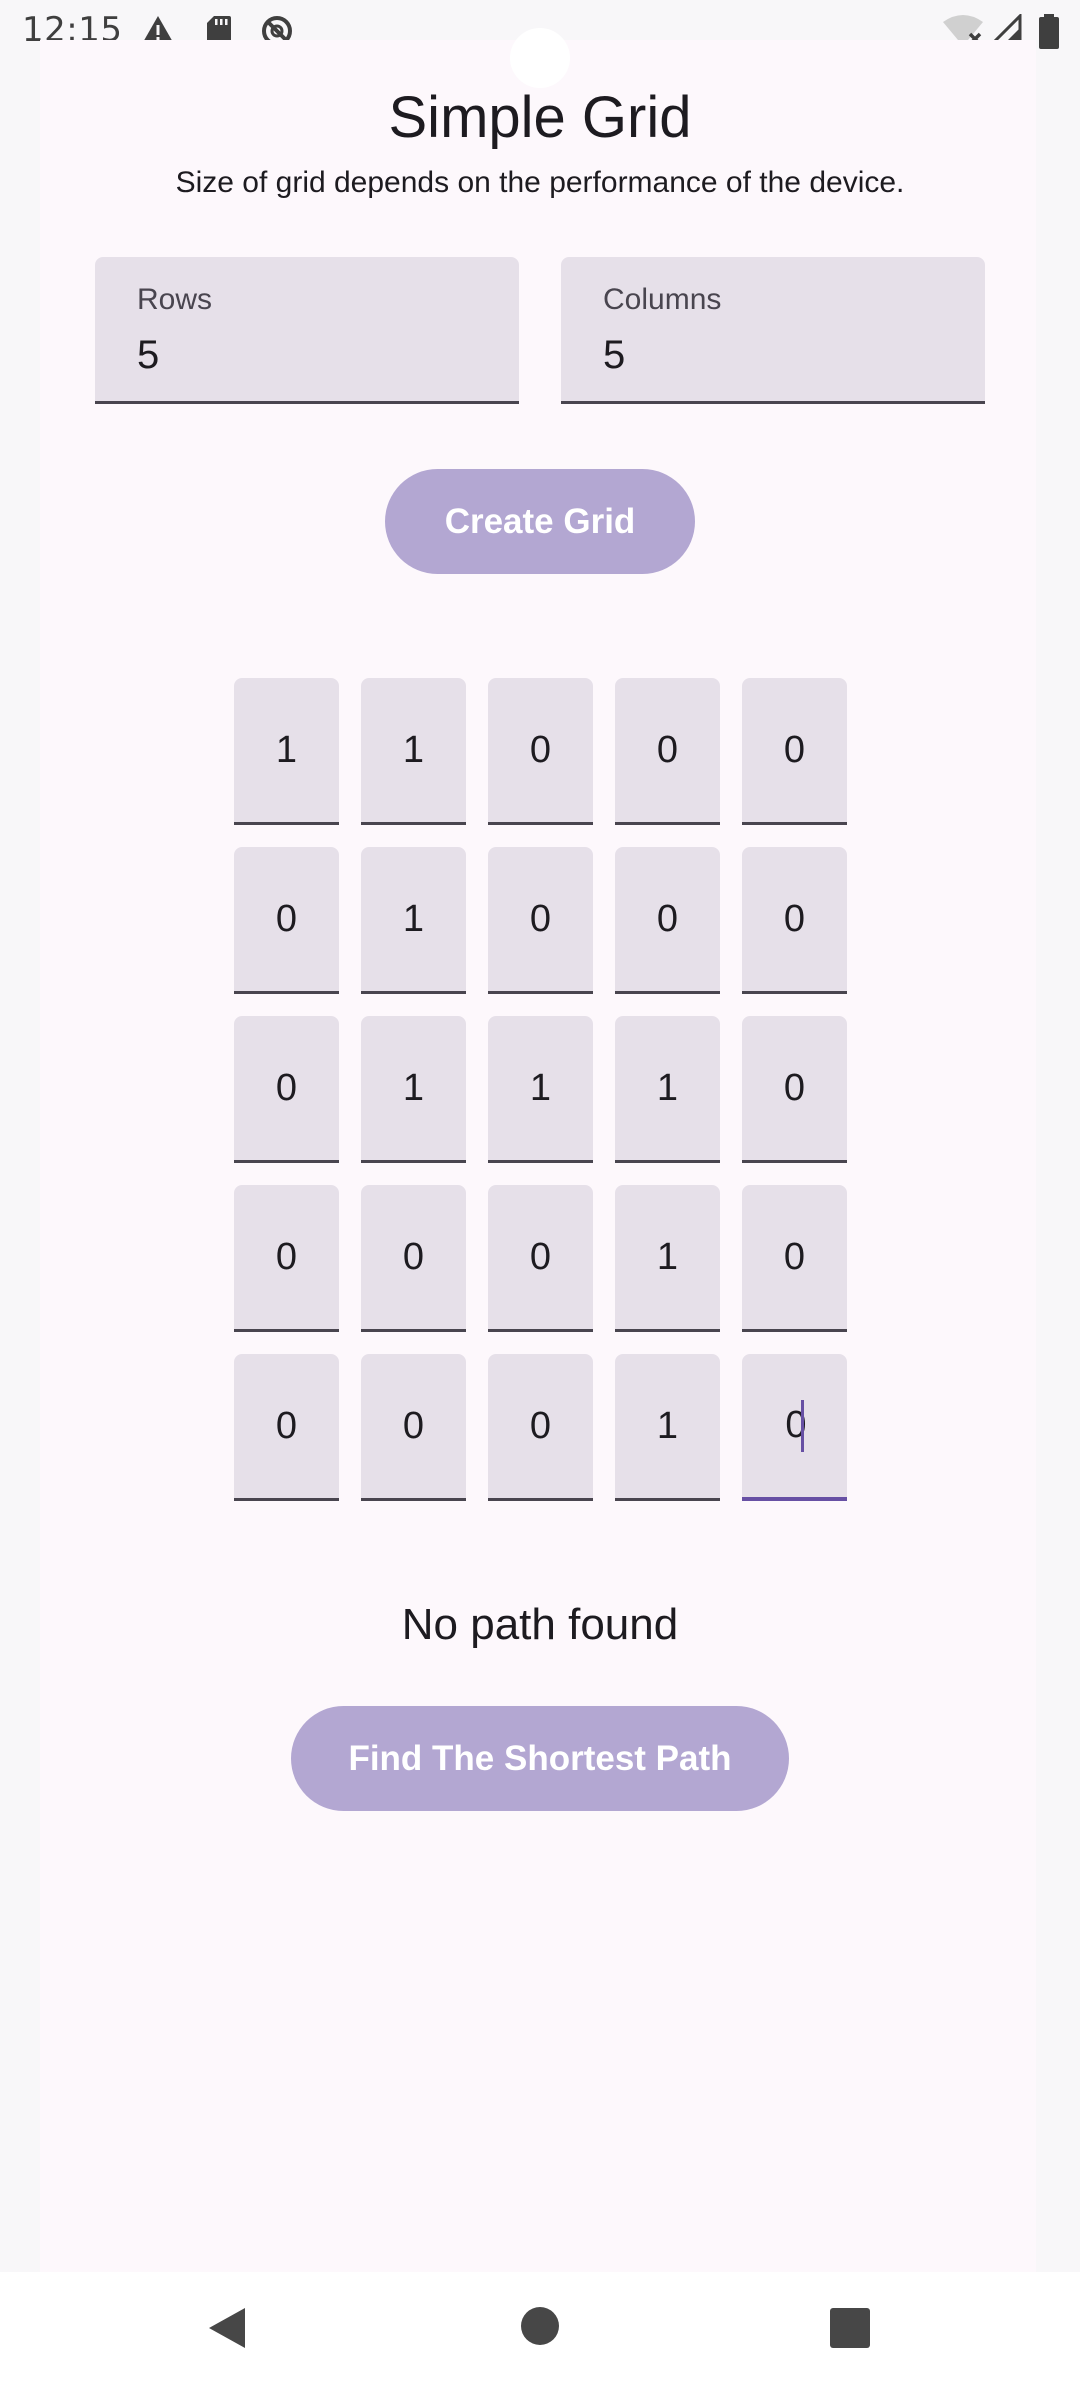 The image size is (1080, 2400). What do you see at coordinates (1049, 34) in the screenshot?
I see `battery-icon` at bounding box center [1049, 34].